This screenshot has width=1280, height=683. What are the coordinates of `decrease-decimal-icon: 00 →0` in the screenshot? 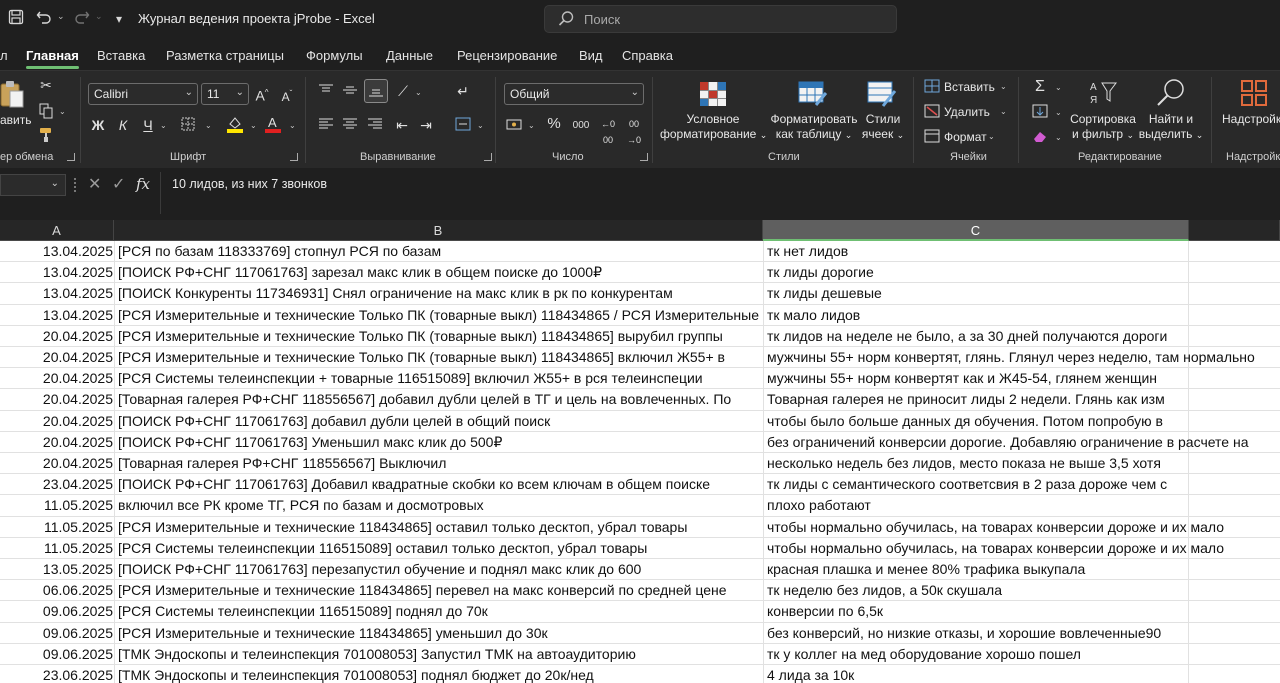 It's located at (634, 132).